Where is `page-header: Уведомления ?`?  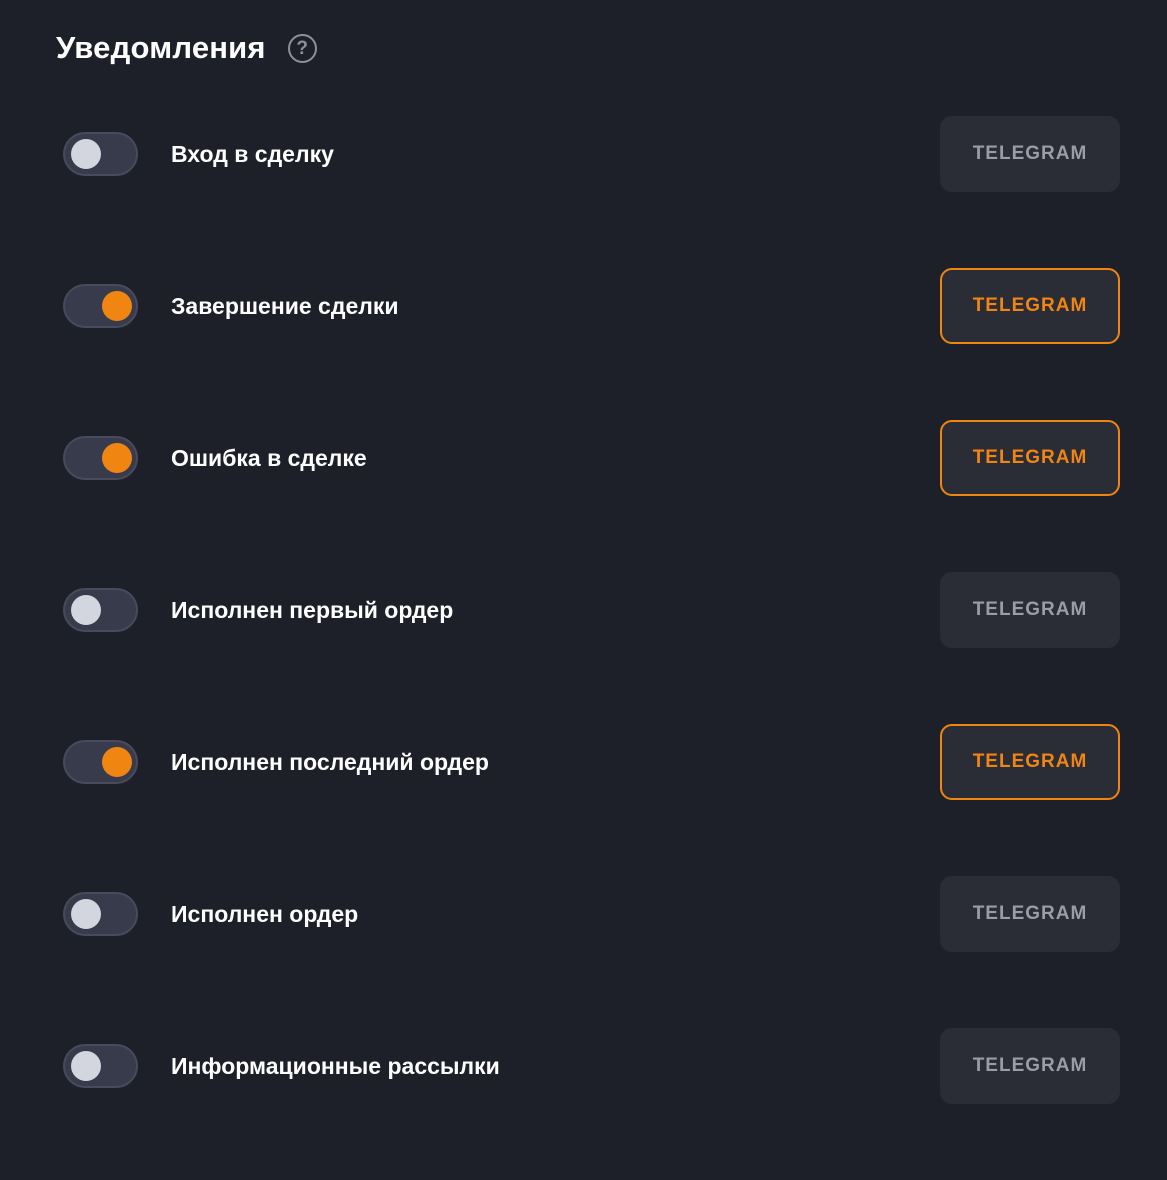
page-header: Уведомления ? is located at coordinates (186, 48).